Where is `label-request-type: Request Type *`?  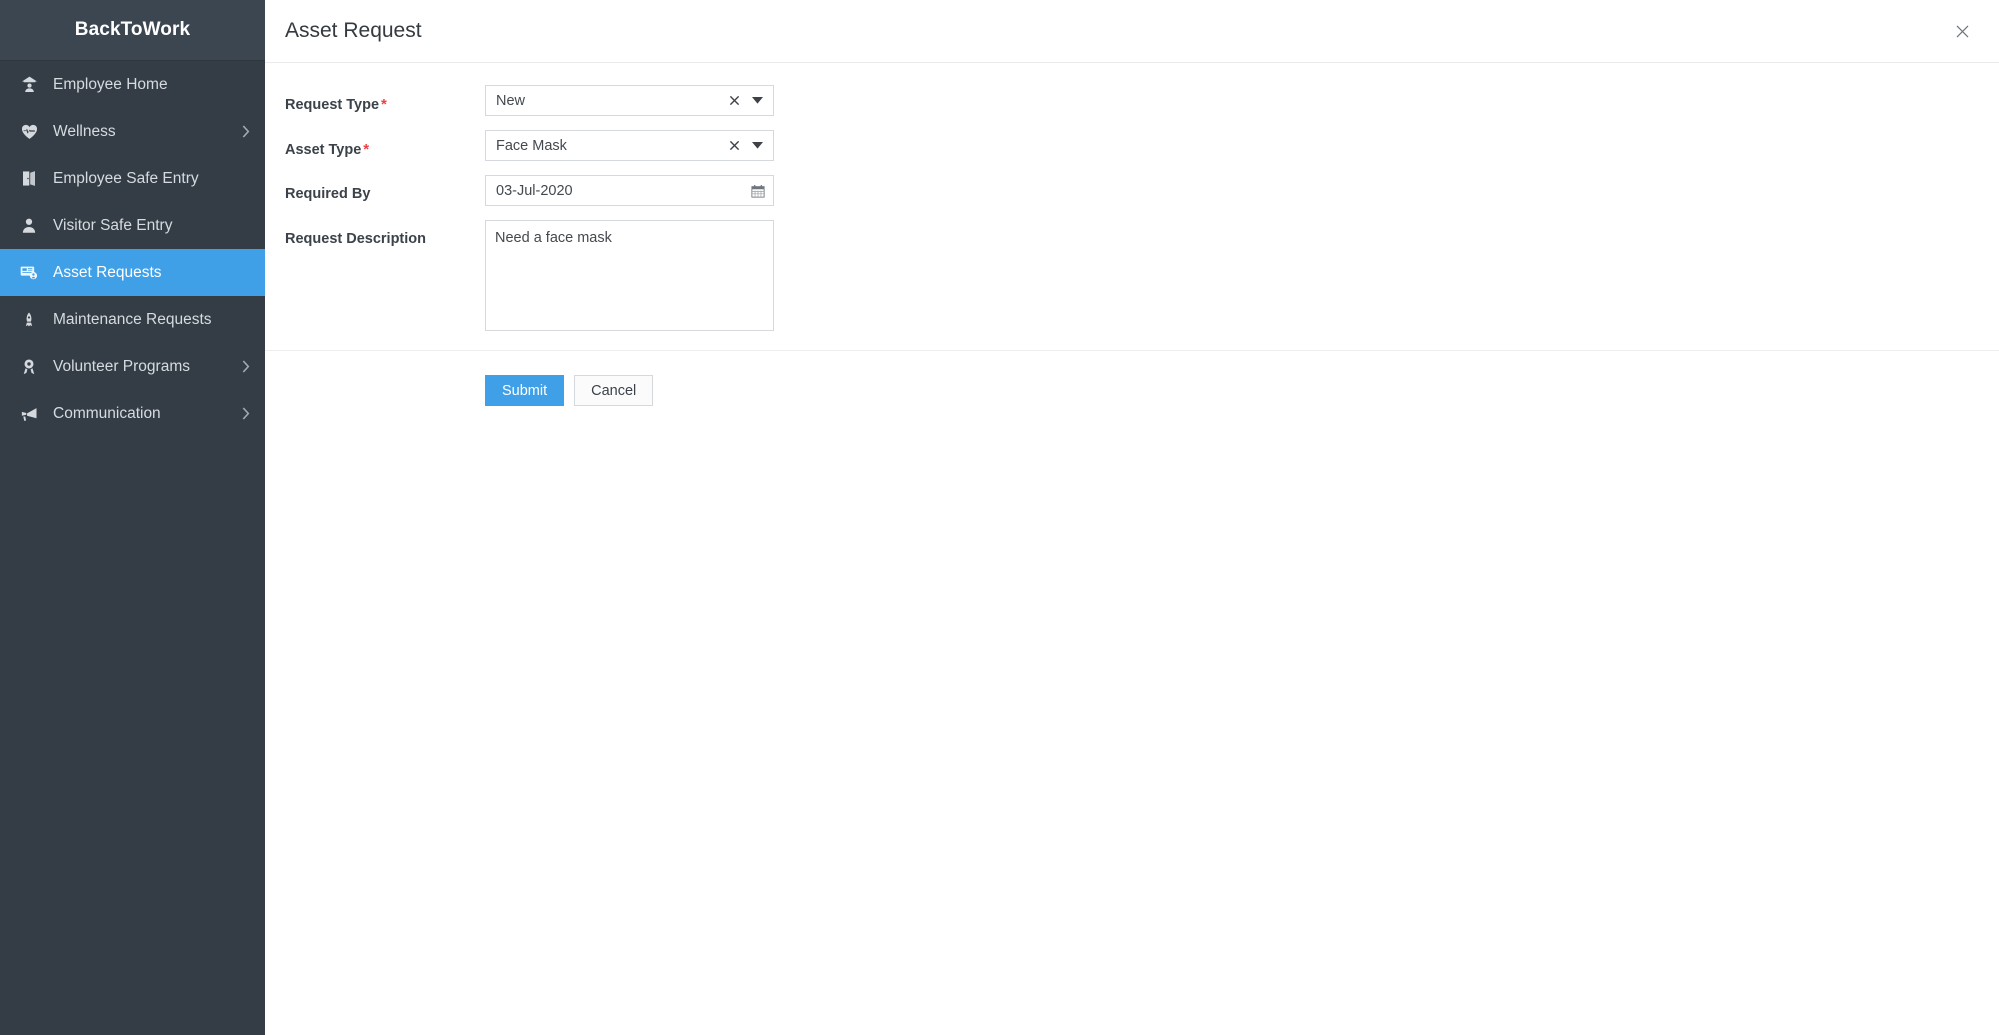
label-request-type: Request Type * is located at coordinates (385, 99).